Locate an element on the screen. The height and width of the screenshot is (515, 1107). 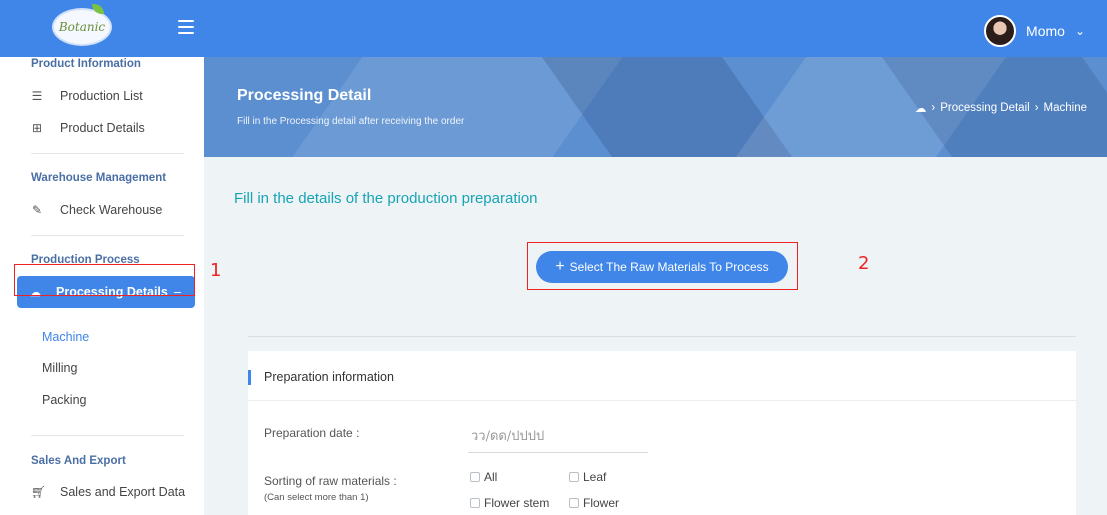
menu-toggle-icon is located at coordinates (186, 27).